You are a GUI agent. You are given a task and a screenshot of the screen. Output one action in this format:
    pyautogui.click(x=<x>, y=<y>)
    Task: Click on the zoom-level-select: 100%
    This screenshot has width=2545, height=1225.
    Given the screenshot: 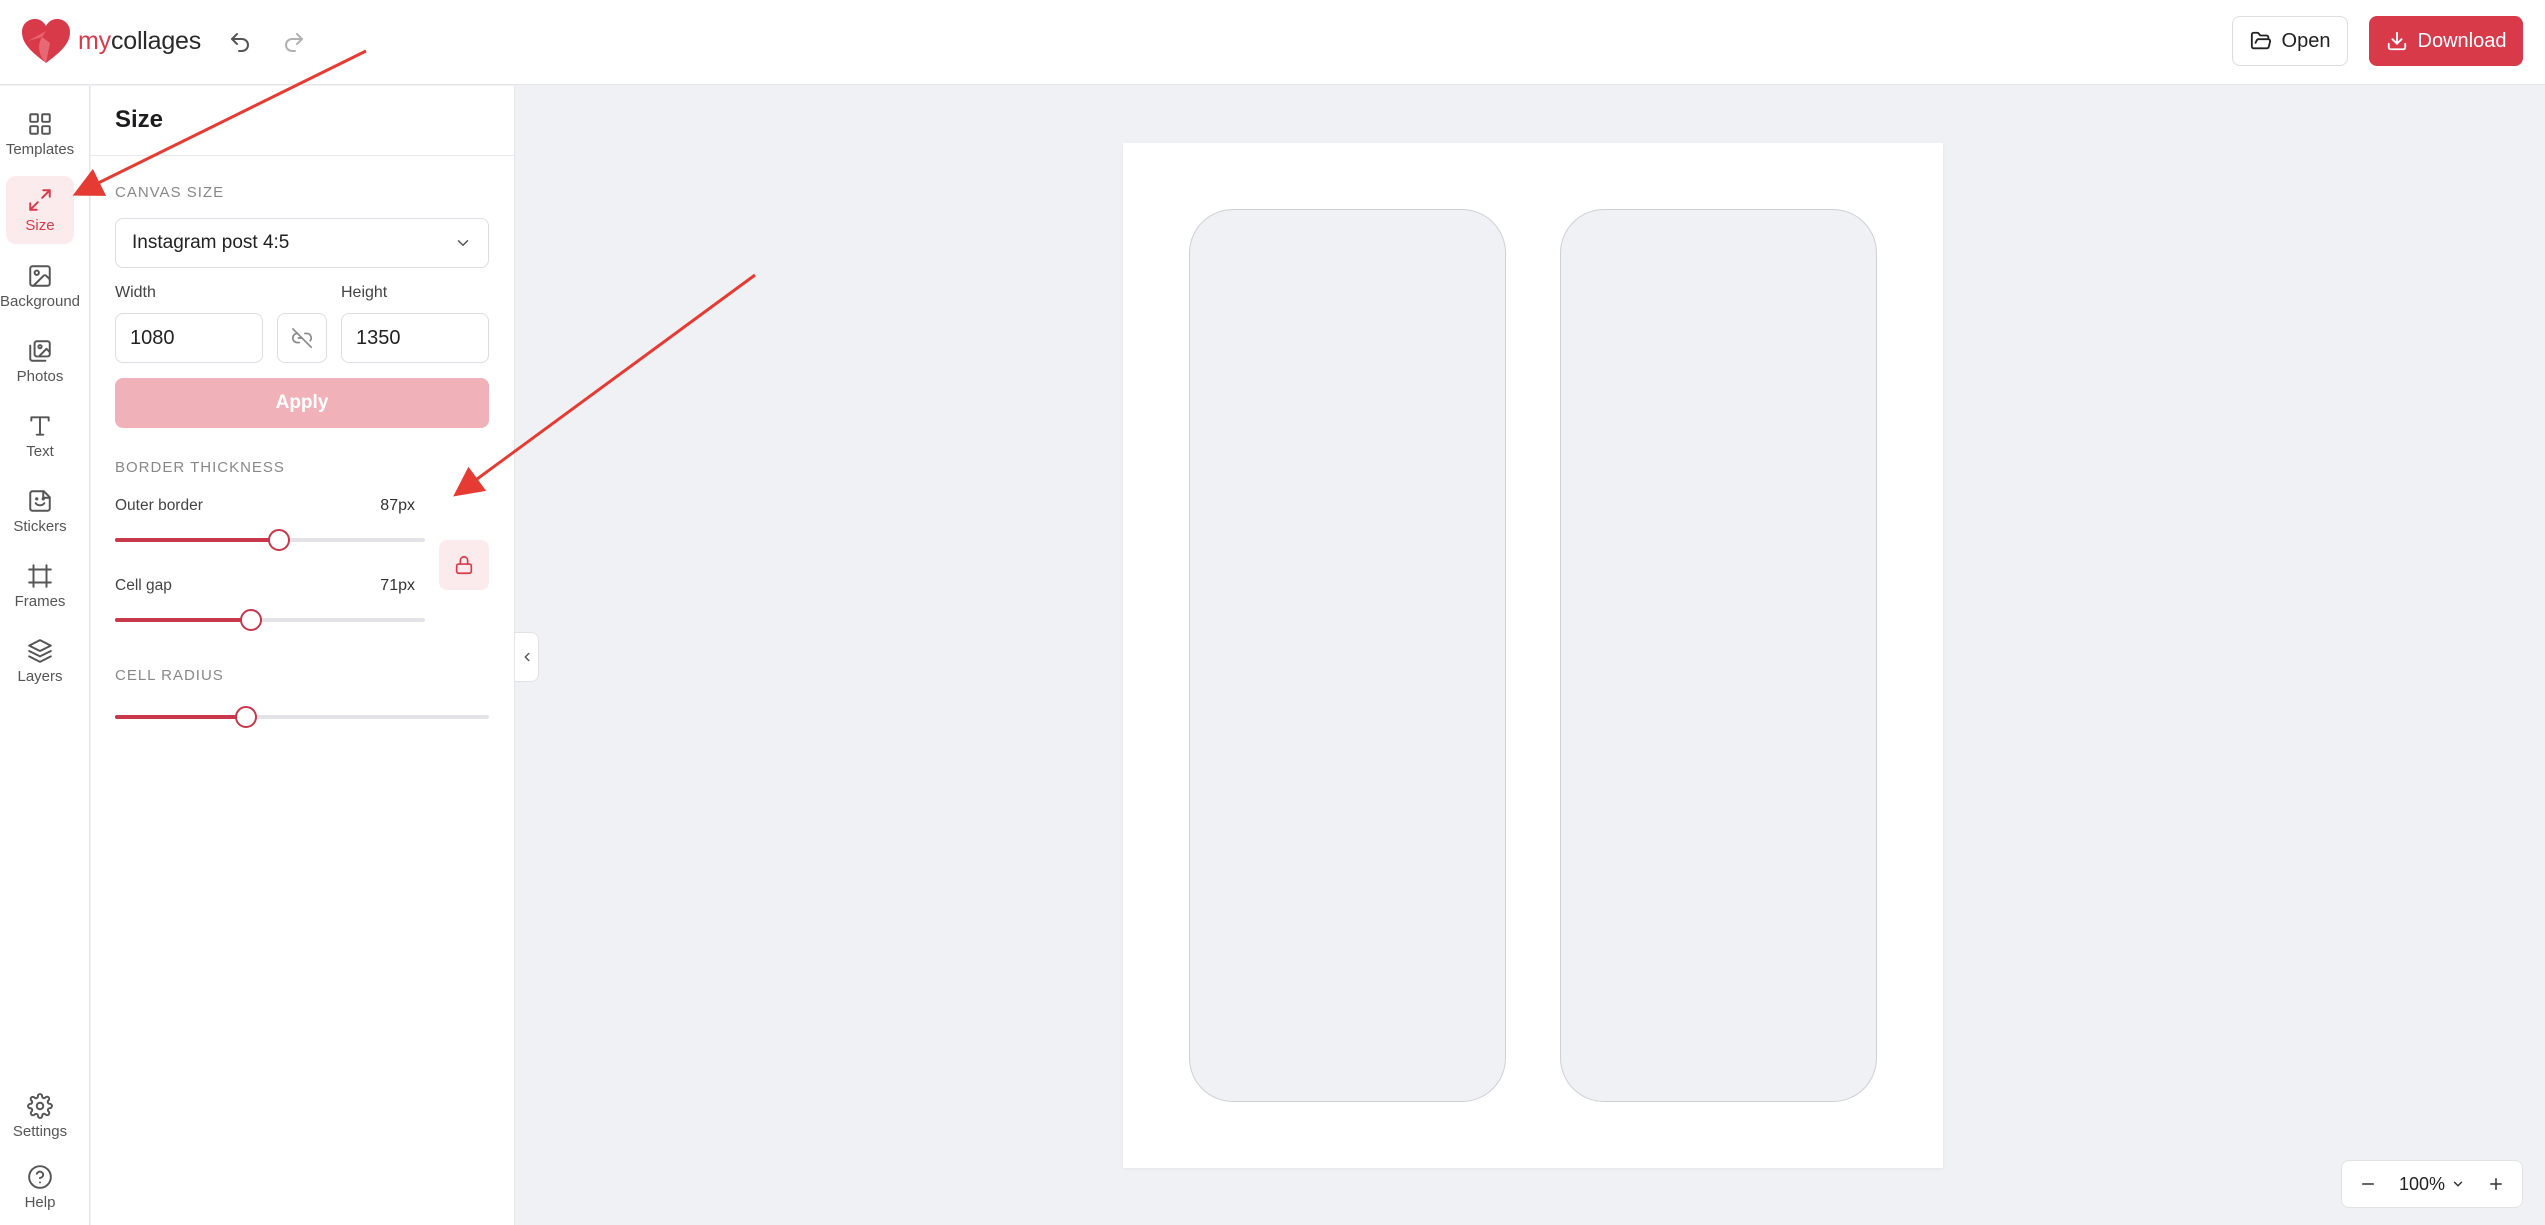 What is the action you would take?
    pyautogui.click(x=2432, y=1184)
    